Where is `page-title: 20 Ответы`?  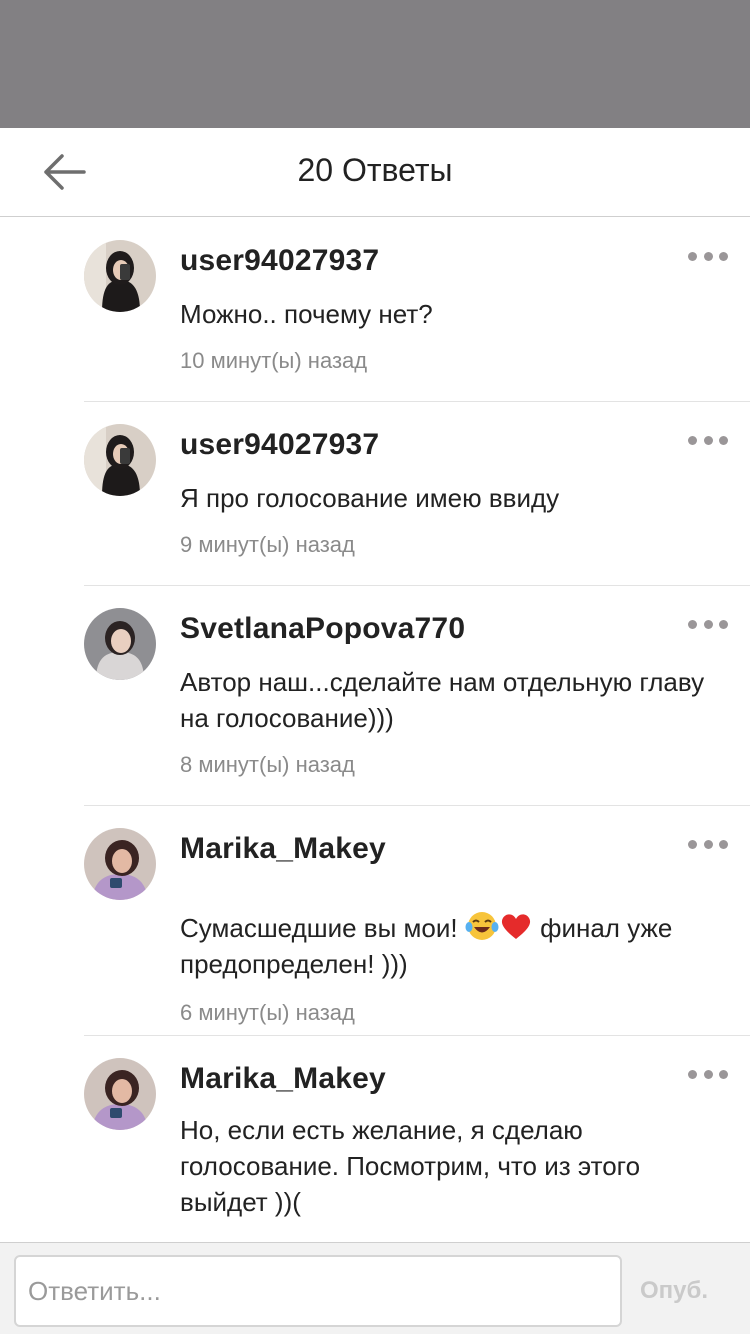
page-title: 20 Ответы is located at coordinates (375, 170).